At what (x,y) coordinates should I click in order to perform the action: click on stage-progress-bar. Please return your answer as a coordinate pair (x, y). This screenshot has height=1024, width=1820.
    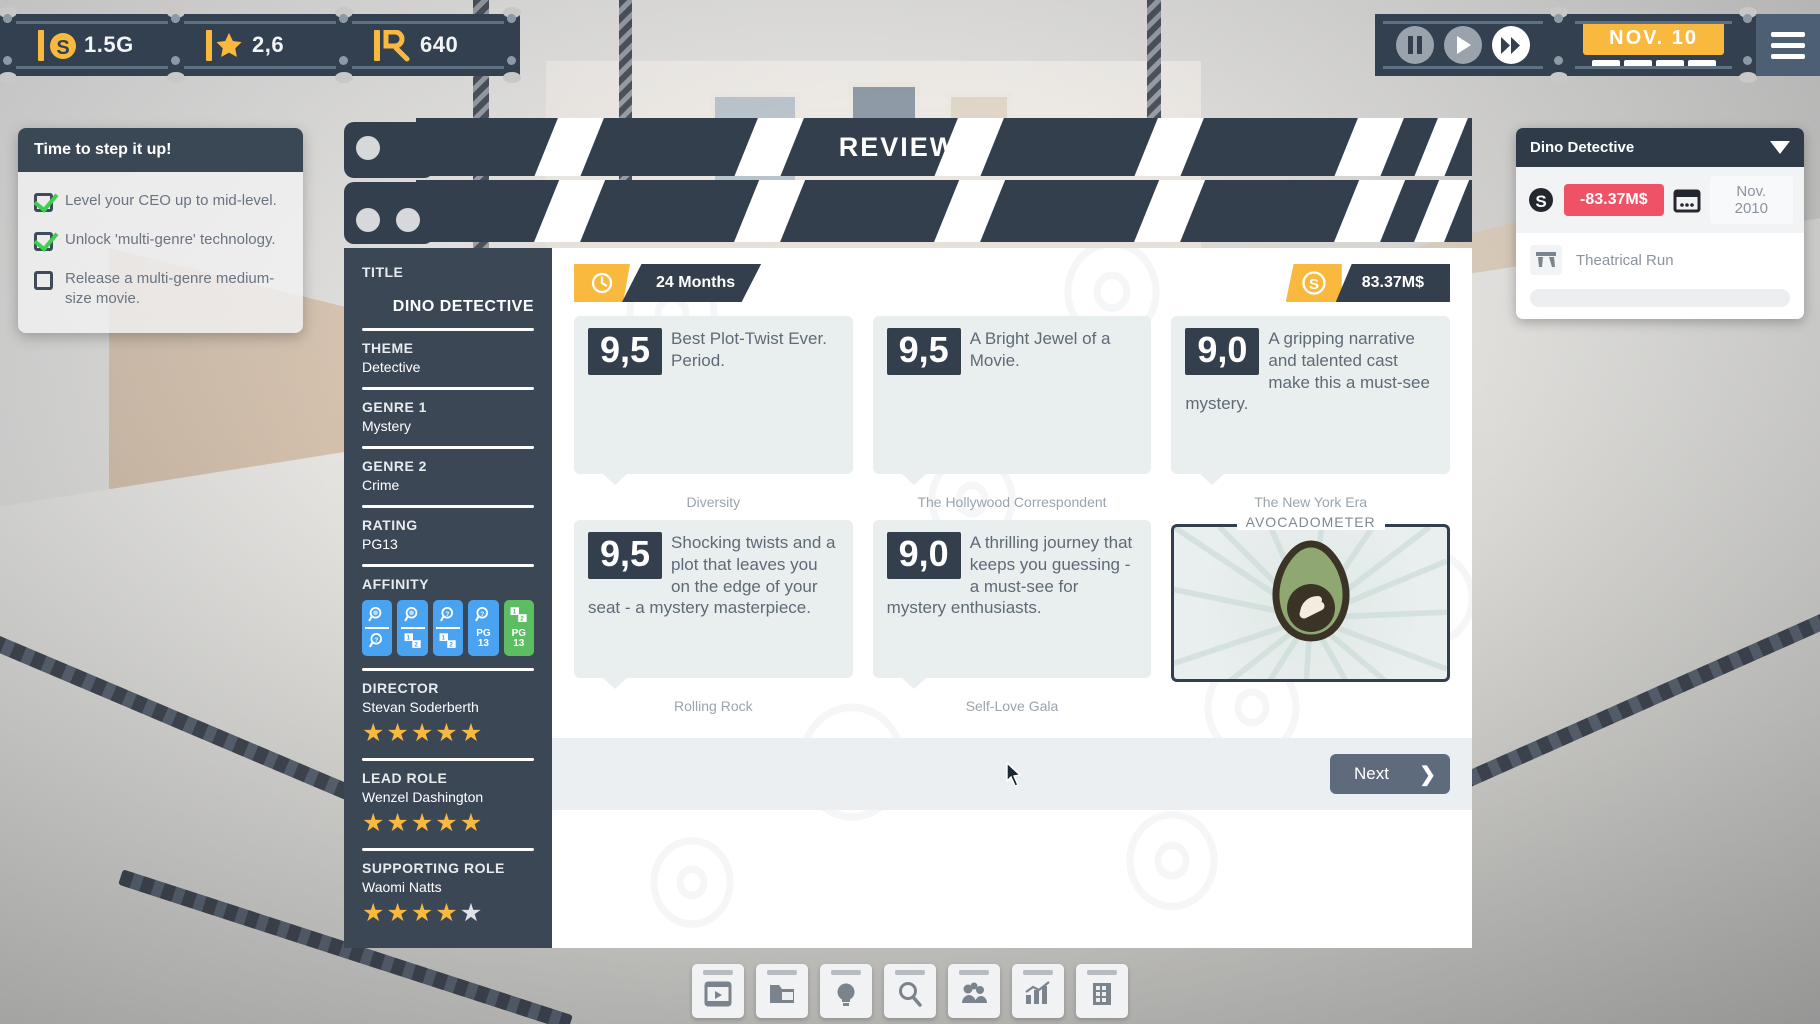
    Looking at the image, I should click on (1660, 298).